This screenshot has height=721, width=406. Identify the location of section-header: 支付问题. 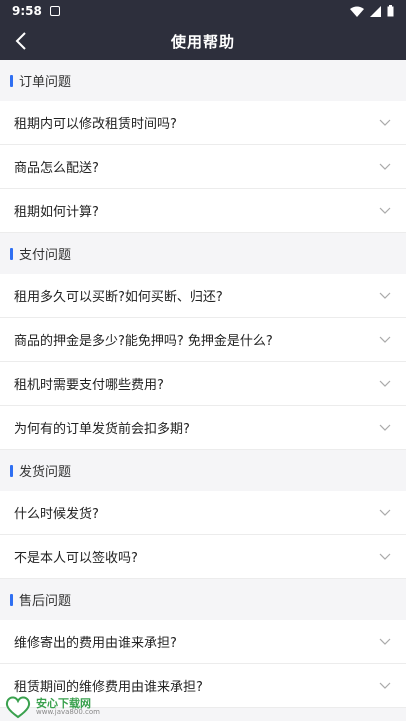
(203, 253).